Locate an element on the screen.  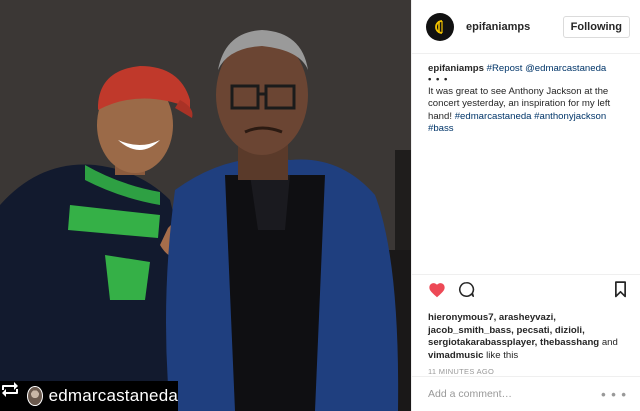
caption-hashtags: #edmarcastaneda #anthonyjackson #bass is located at coordinates (517, 123).